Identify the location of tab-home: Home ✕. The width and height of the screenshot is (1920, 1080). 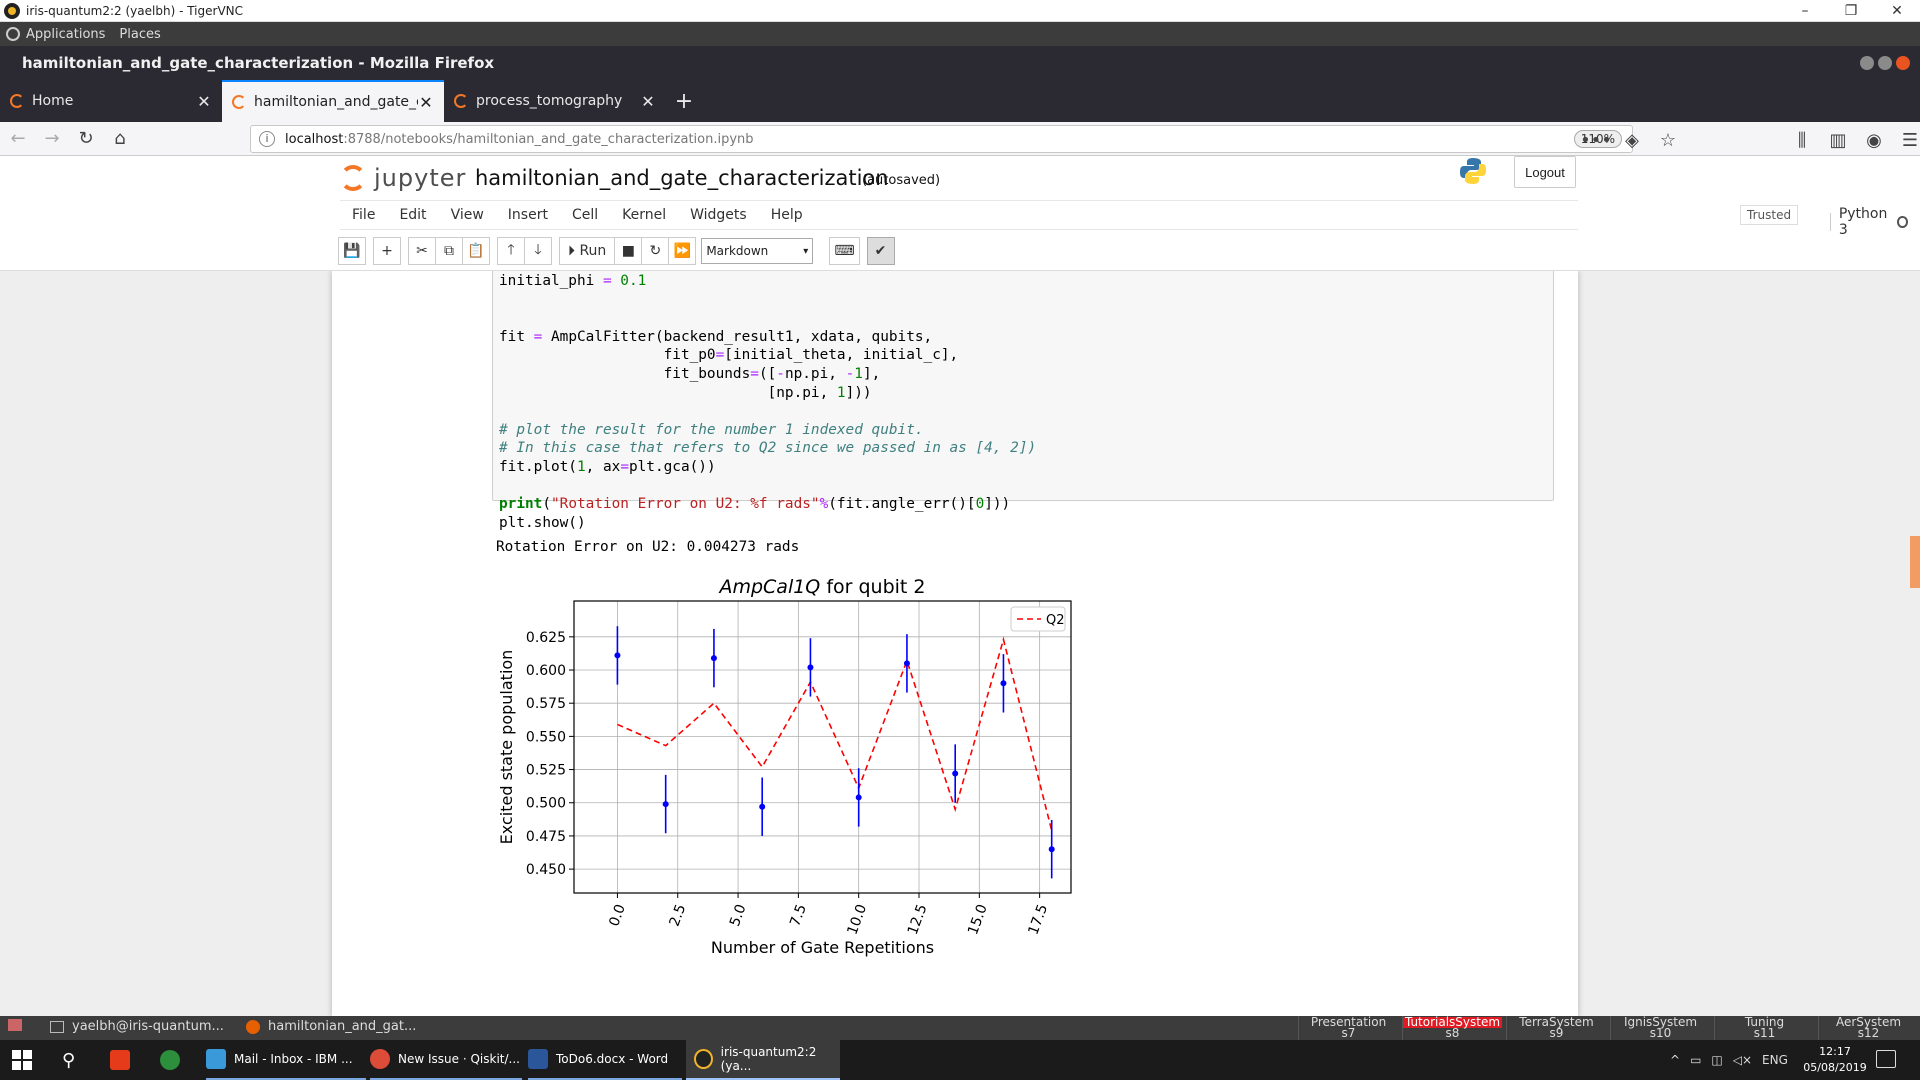
(111, 101).